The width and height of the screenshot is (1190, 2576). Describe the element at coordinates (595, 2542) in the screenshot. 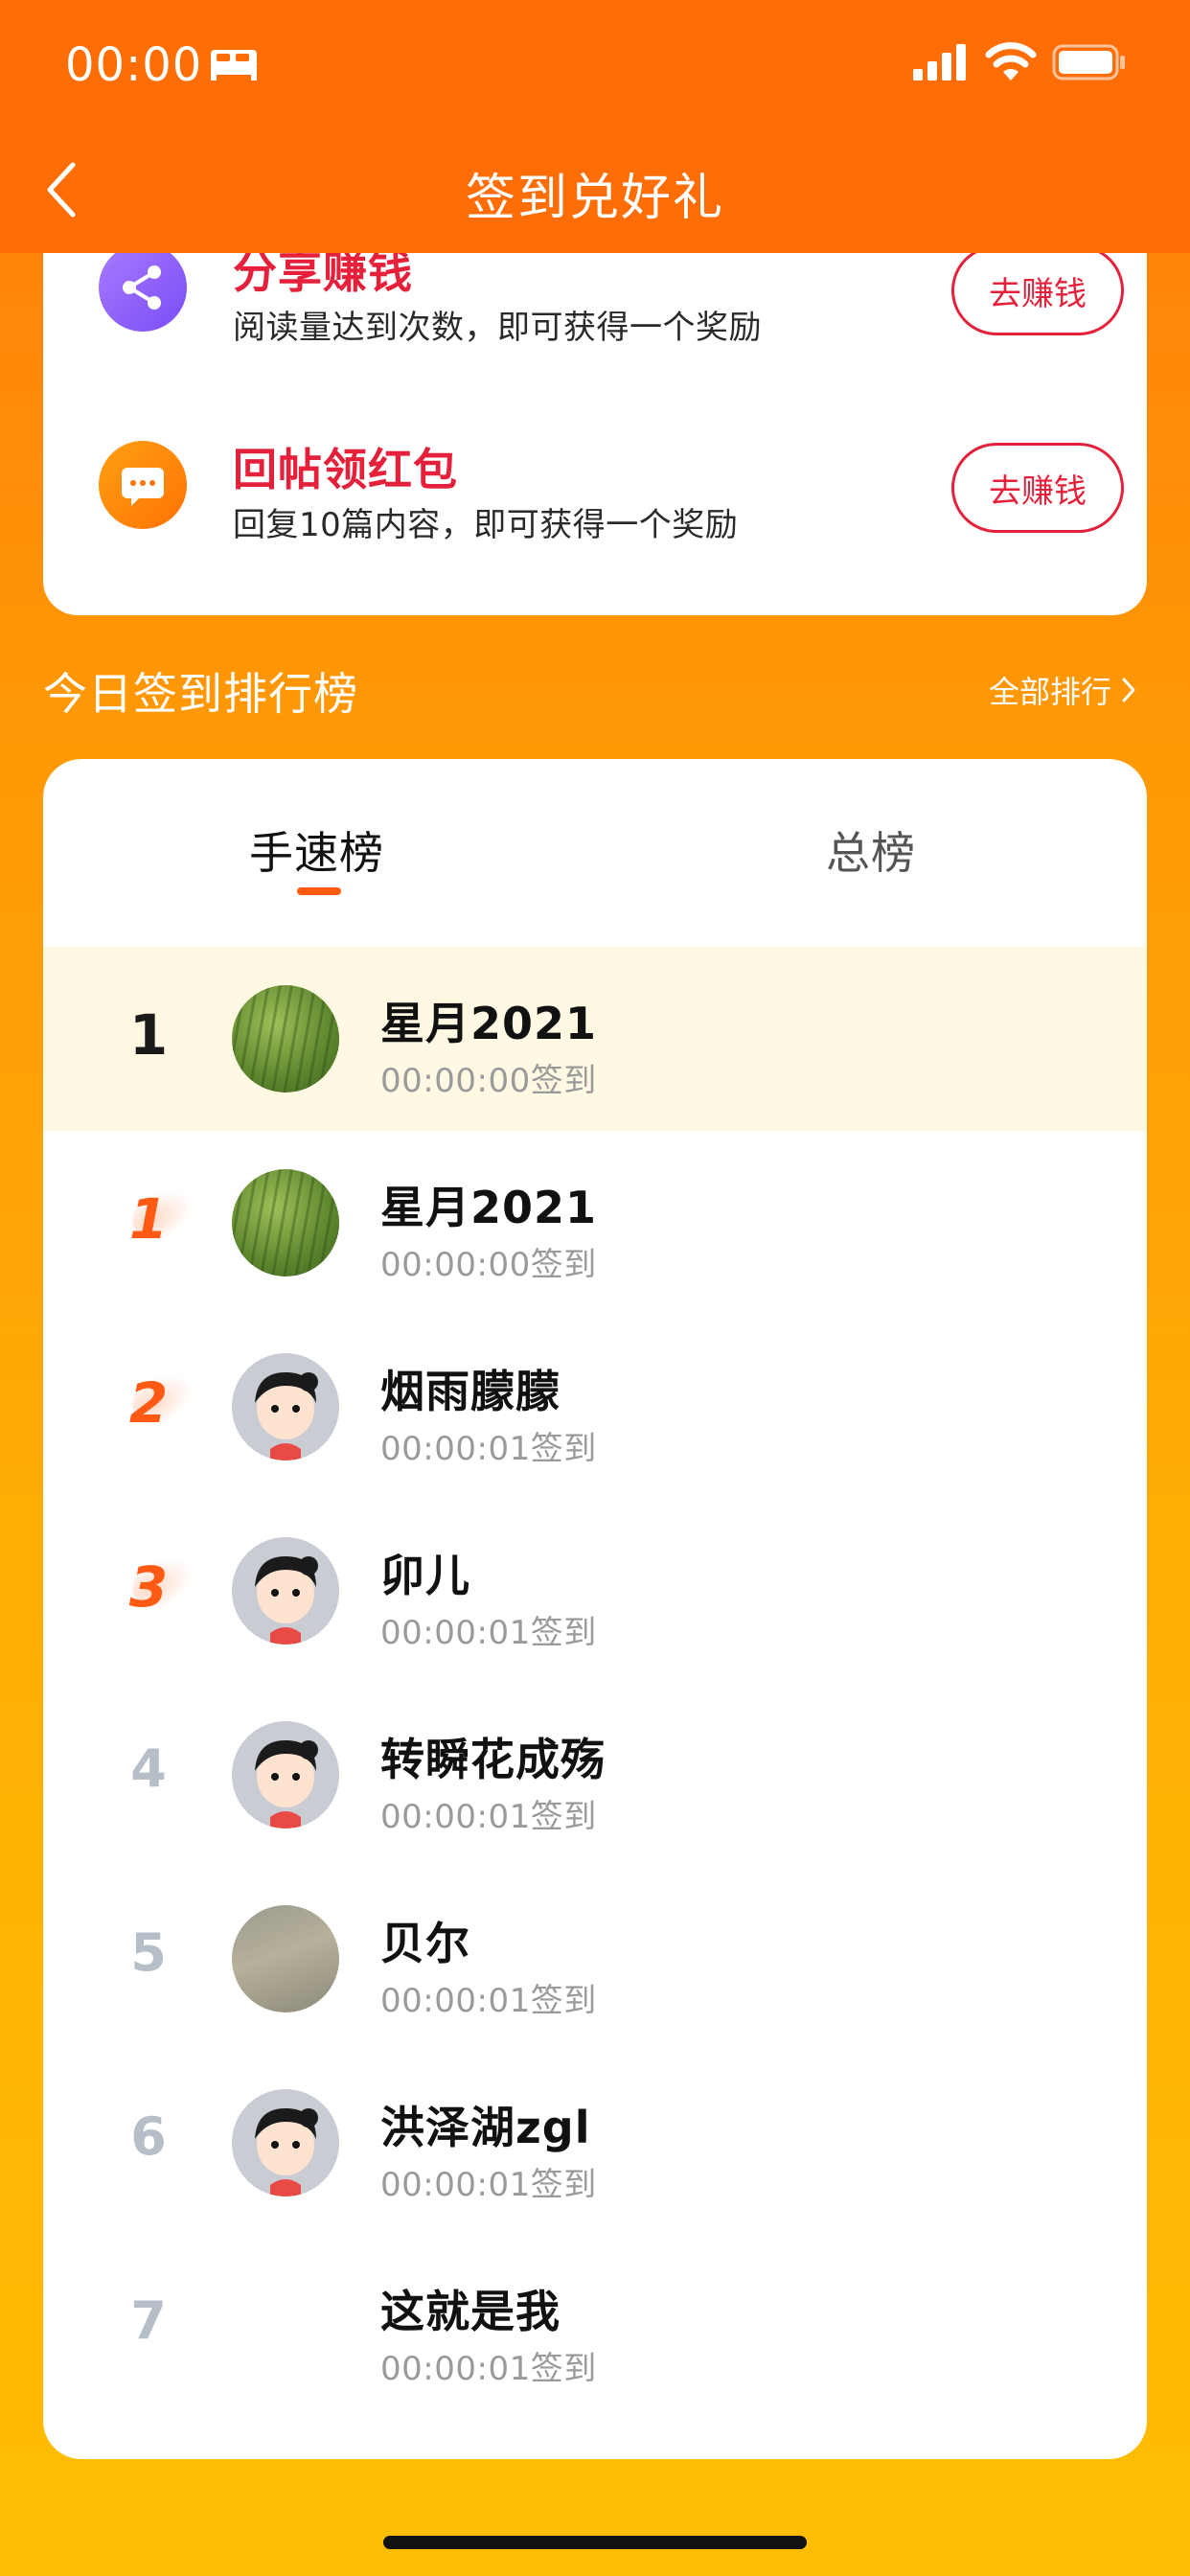

I see `home-indicator` at that location.